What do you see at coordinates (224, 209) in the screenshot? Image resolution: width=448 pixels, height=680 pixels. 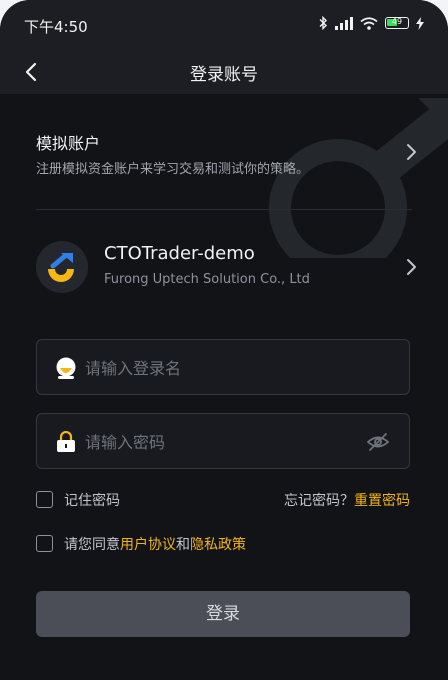 I see `divider` at bounding box center [224, 209].